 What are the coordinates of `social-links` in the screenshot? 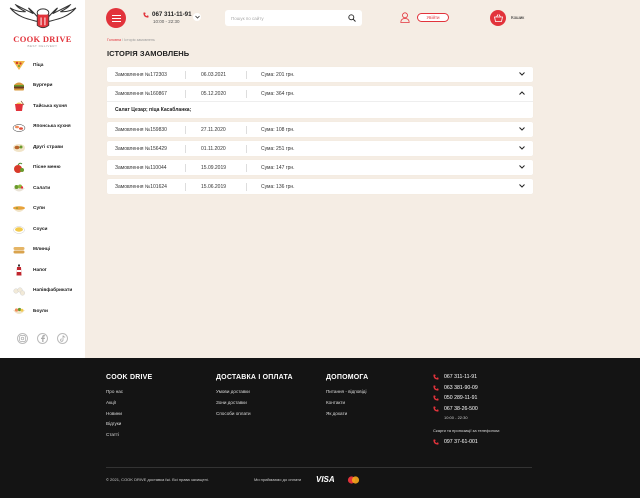 It's located at (42, 338).